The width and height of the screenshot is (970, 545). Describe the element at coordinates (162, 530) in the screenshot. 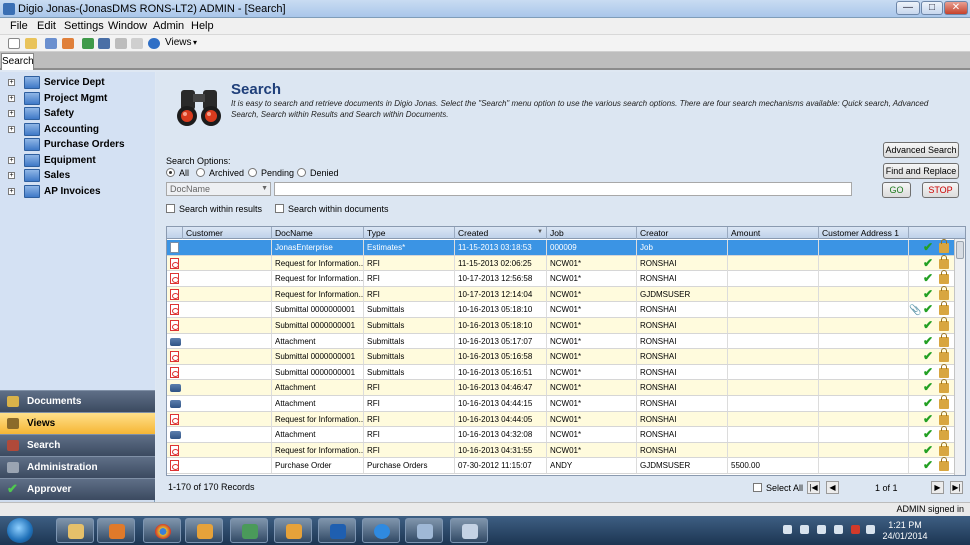

I see `taskbar-chrome` at that location.